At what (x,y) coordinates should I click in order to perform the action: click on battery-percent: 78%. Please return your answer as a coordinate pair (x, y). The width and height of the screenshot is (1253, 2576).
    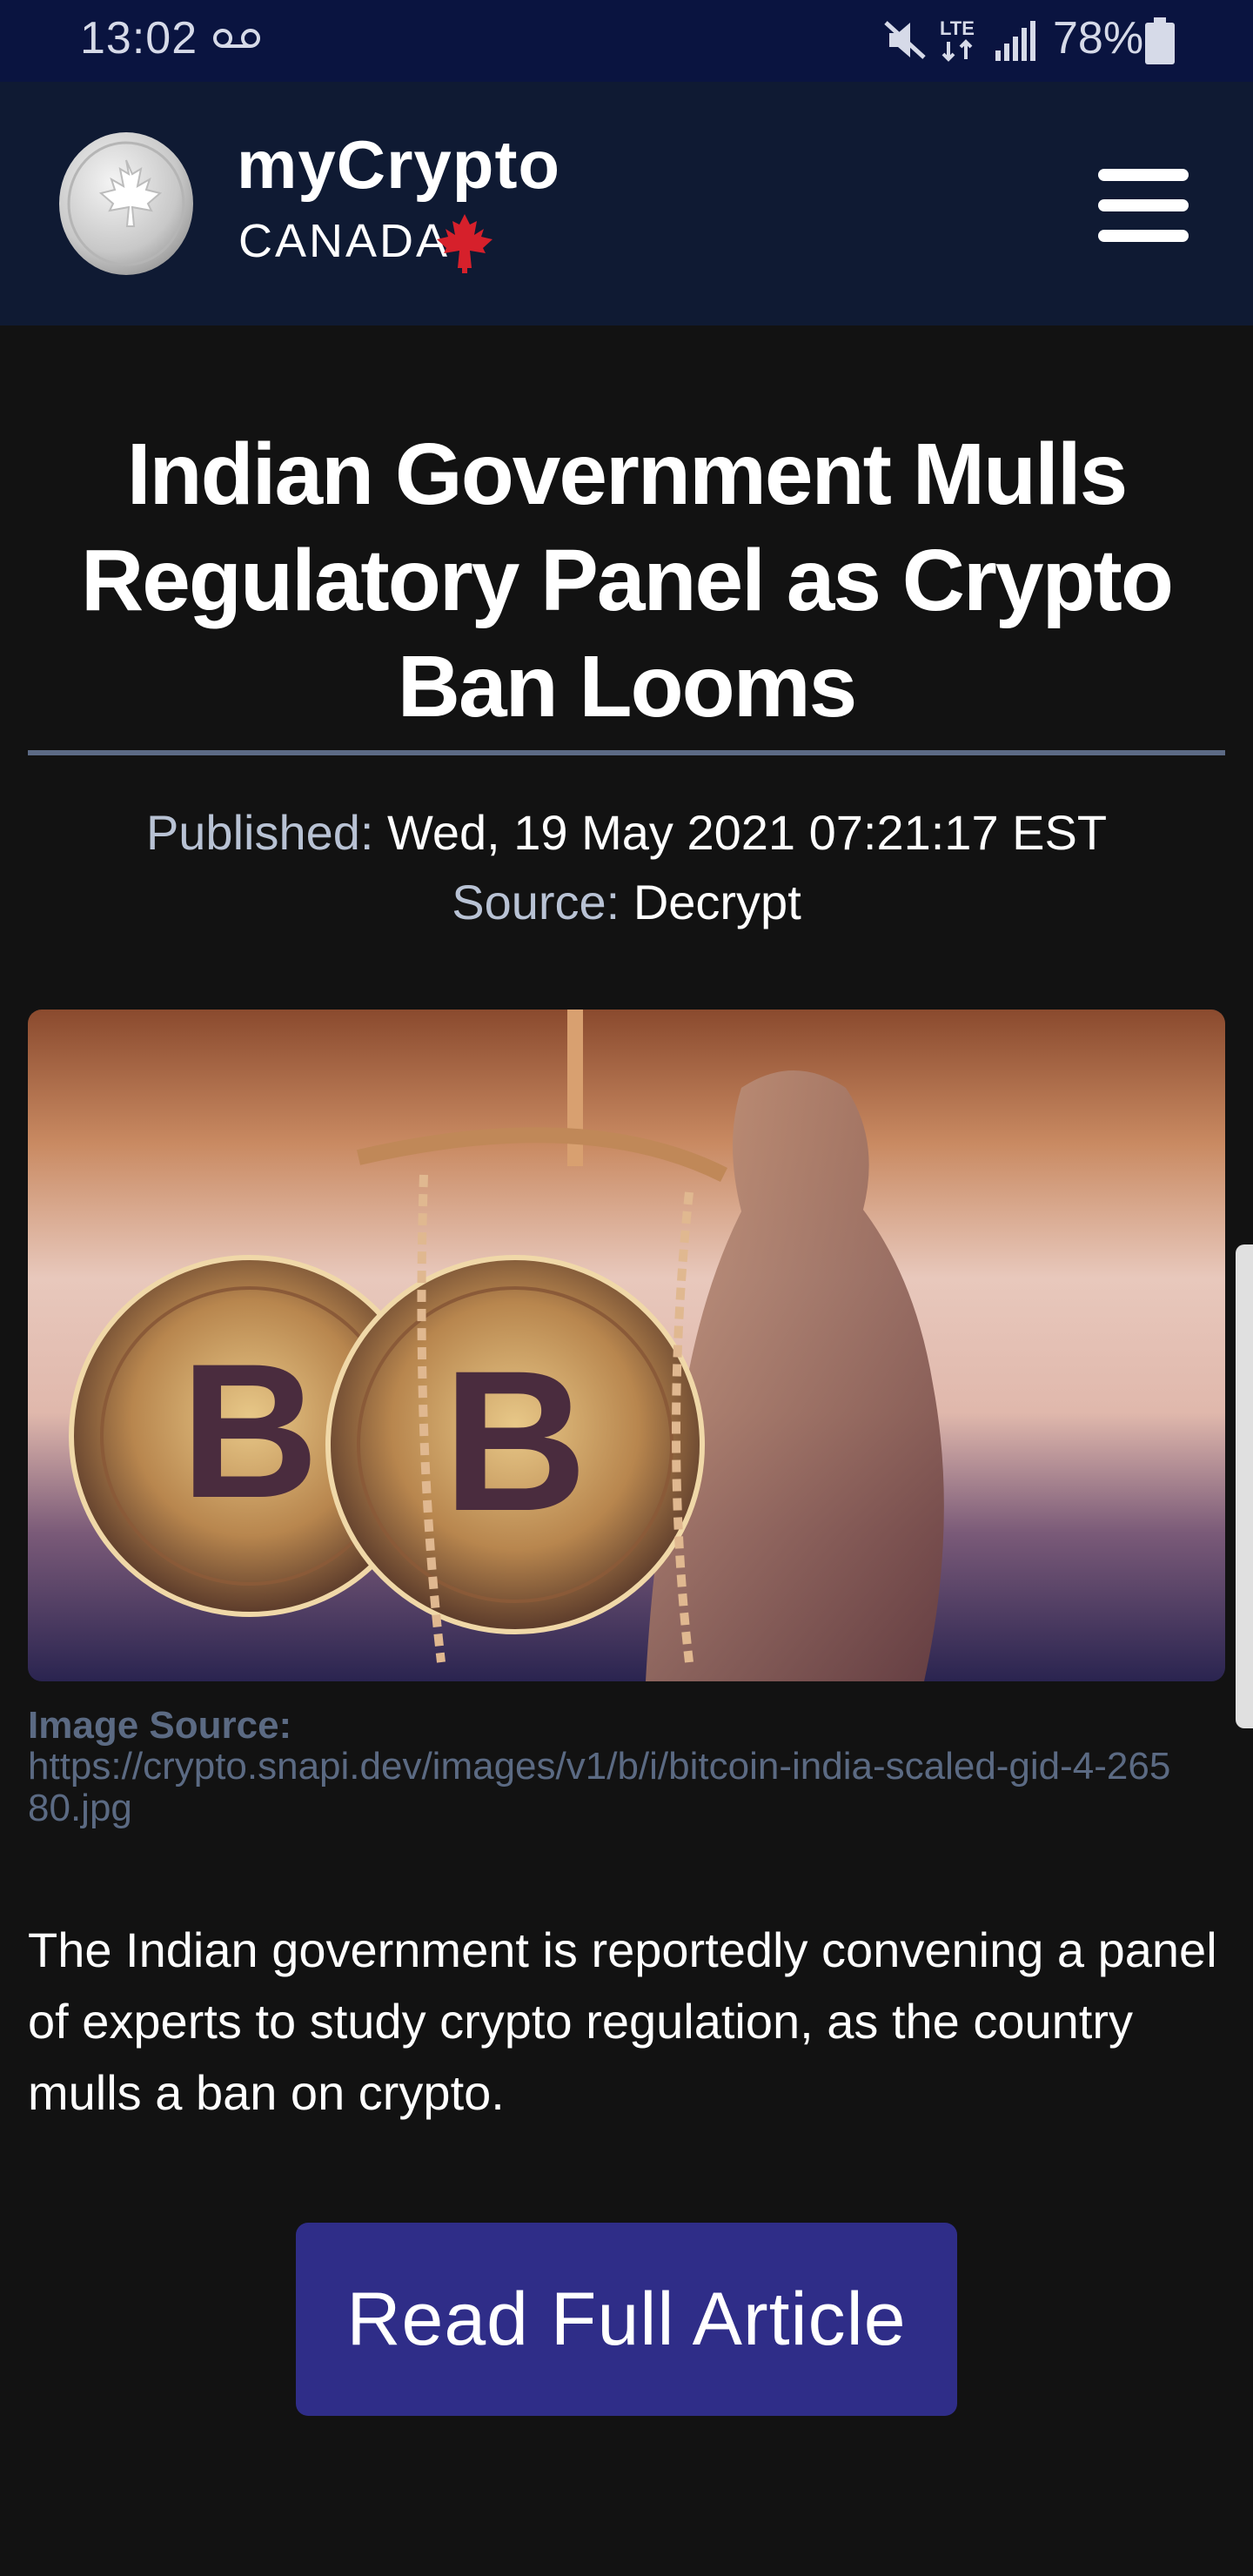
    Looking at the image, I should click on (1098, 38).